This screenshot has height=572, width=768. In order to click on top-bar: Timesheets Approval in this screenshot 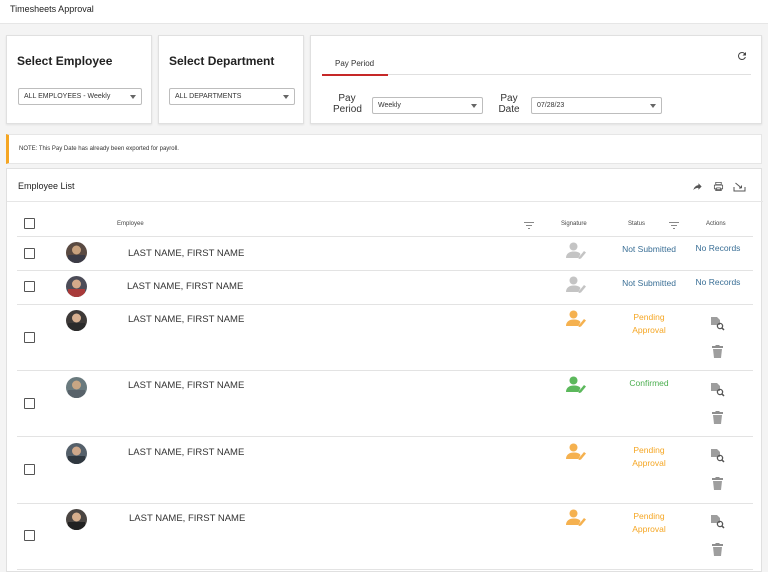, I will do `click(384, 12)`.